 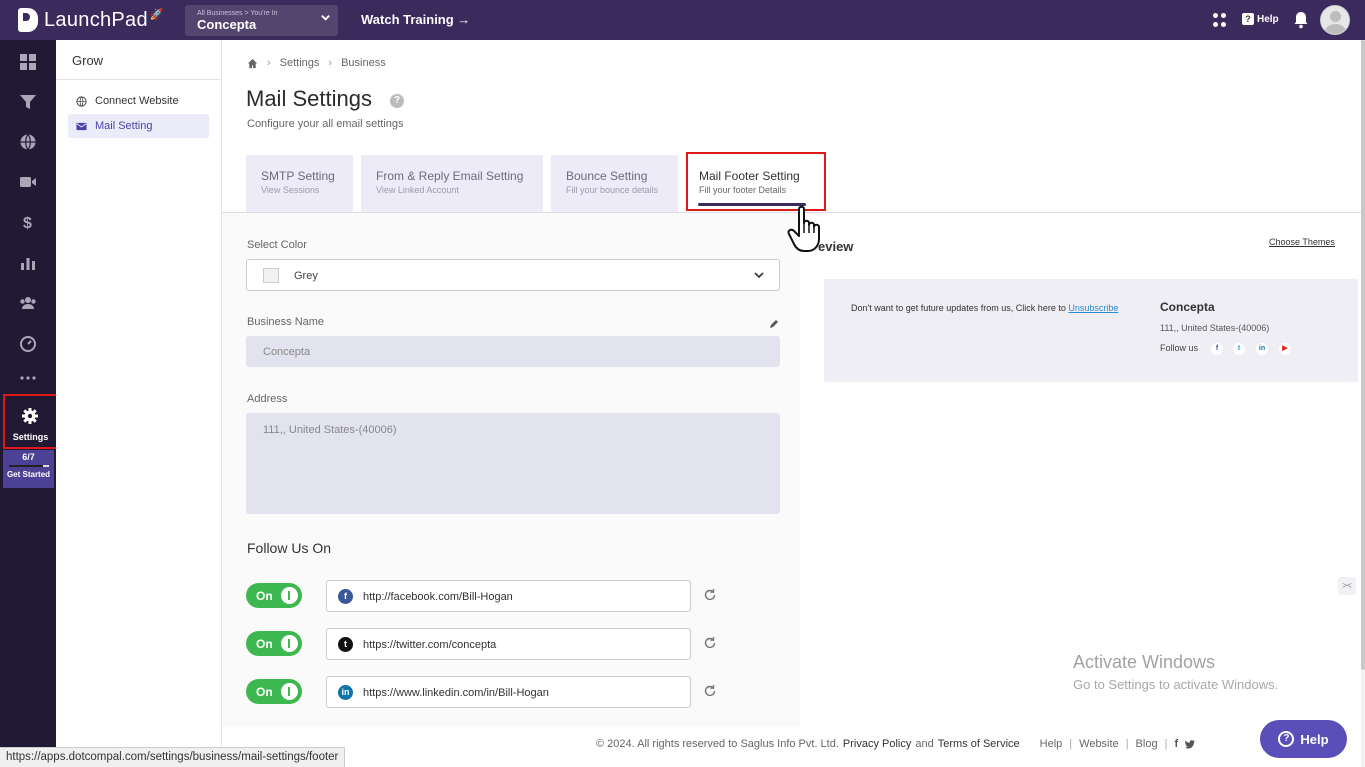 I want to click on dollar-icon: $, so click(x=28, y=222).